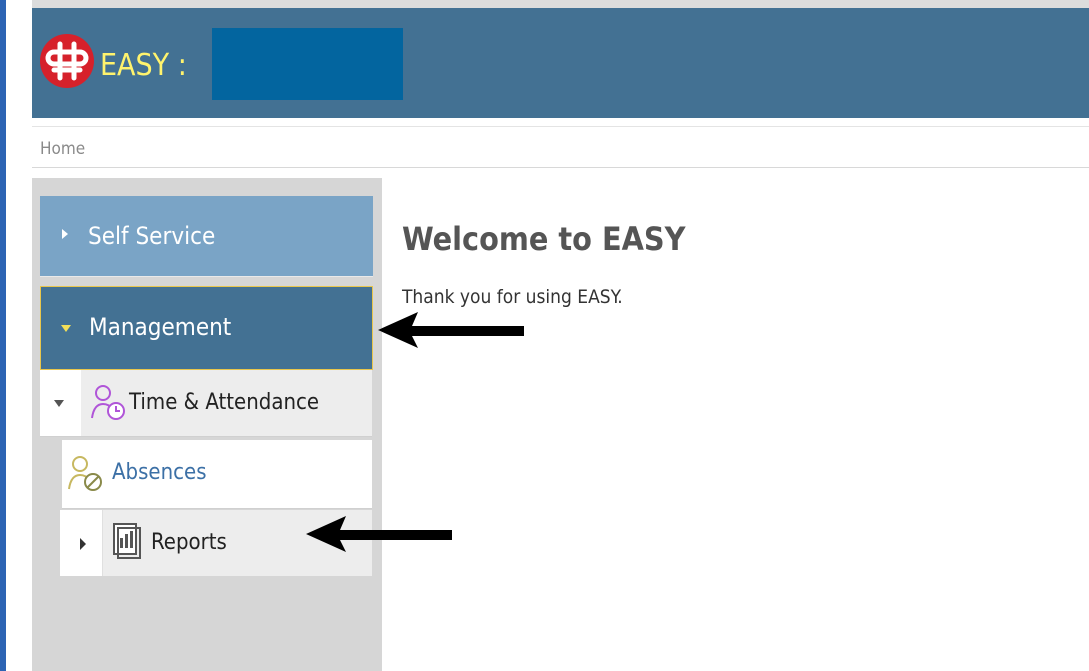  I want to click on top-rule, so click(560, 4).